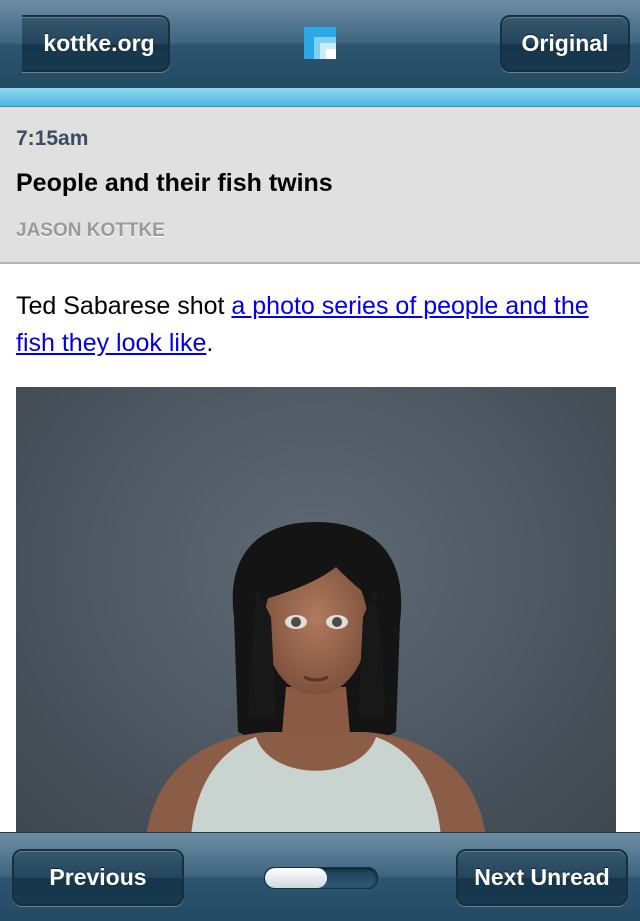  What do you see at coordinates (320, 97) in the screenshot?
I see `accent-bar` at bounding box center [320, 97].